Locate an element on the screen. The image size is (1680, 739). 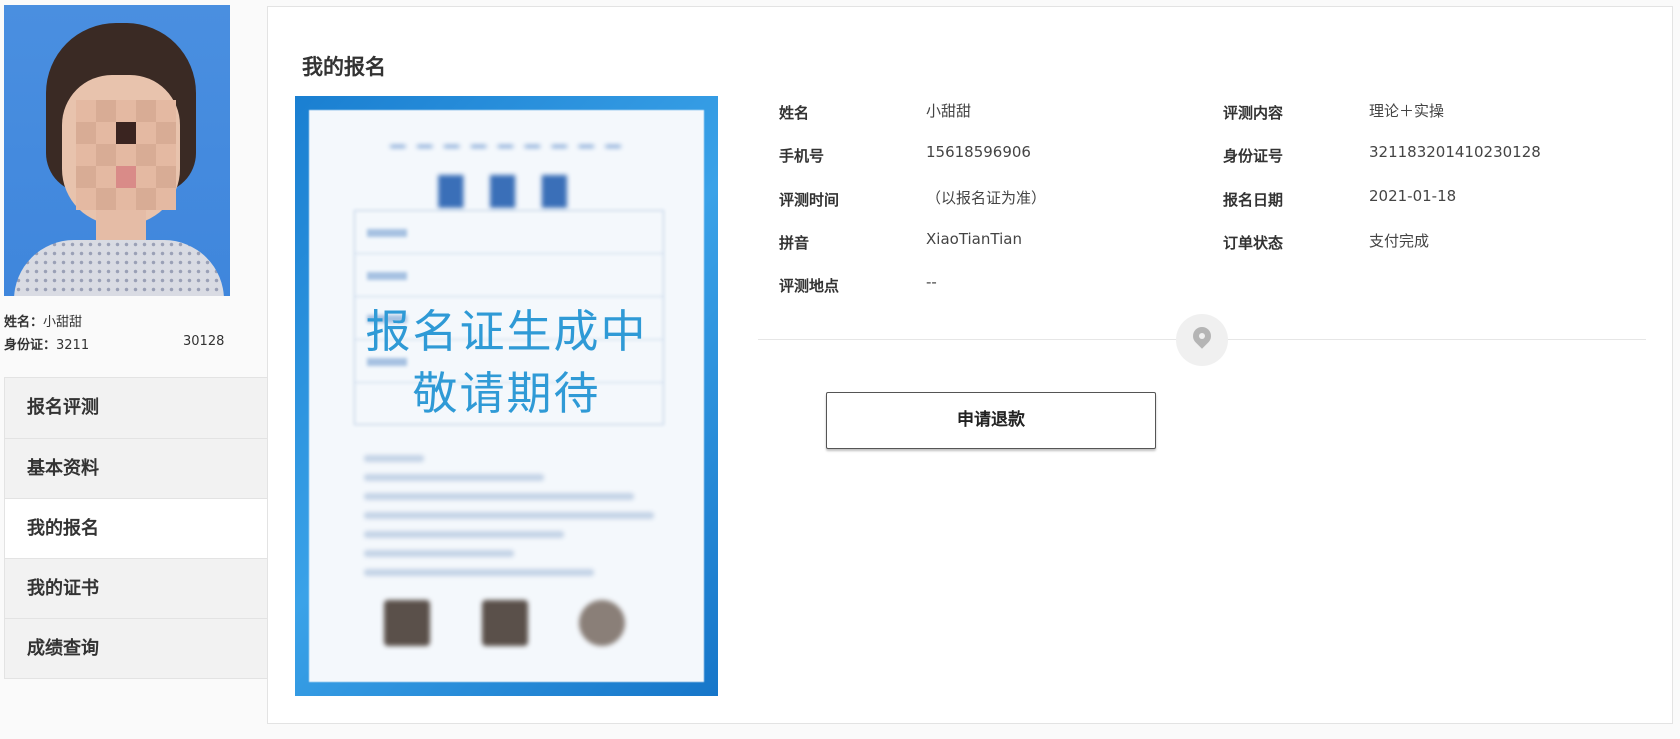
sidebar-item-my-certificates: 我的证书 is located at coordinates (136, 588).